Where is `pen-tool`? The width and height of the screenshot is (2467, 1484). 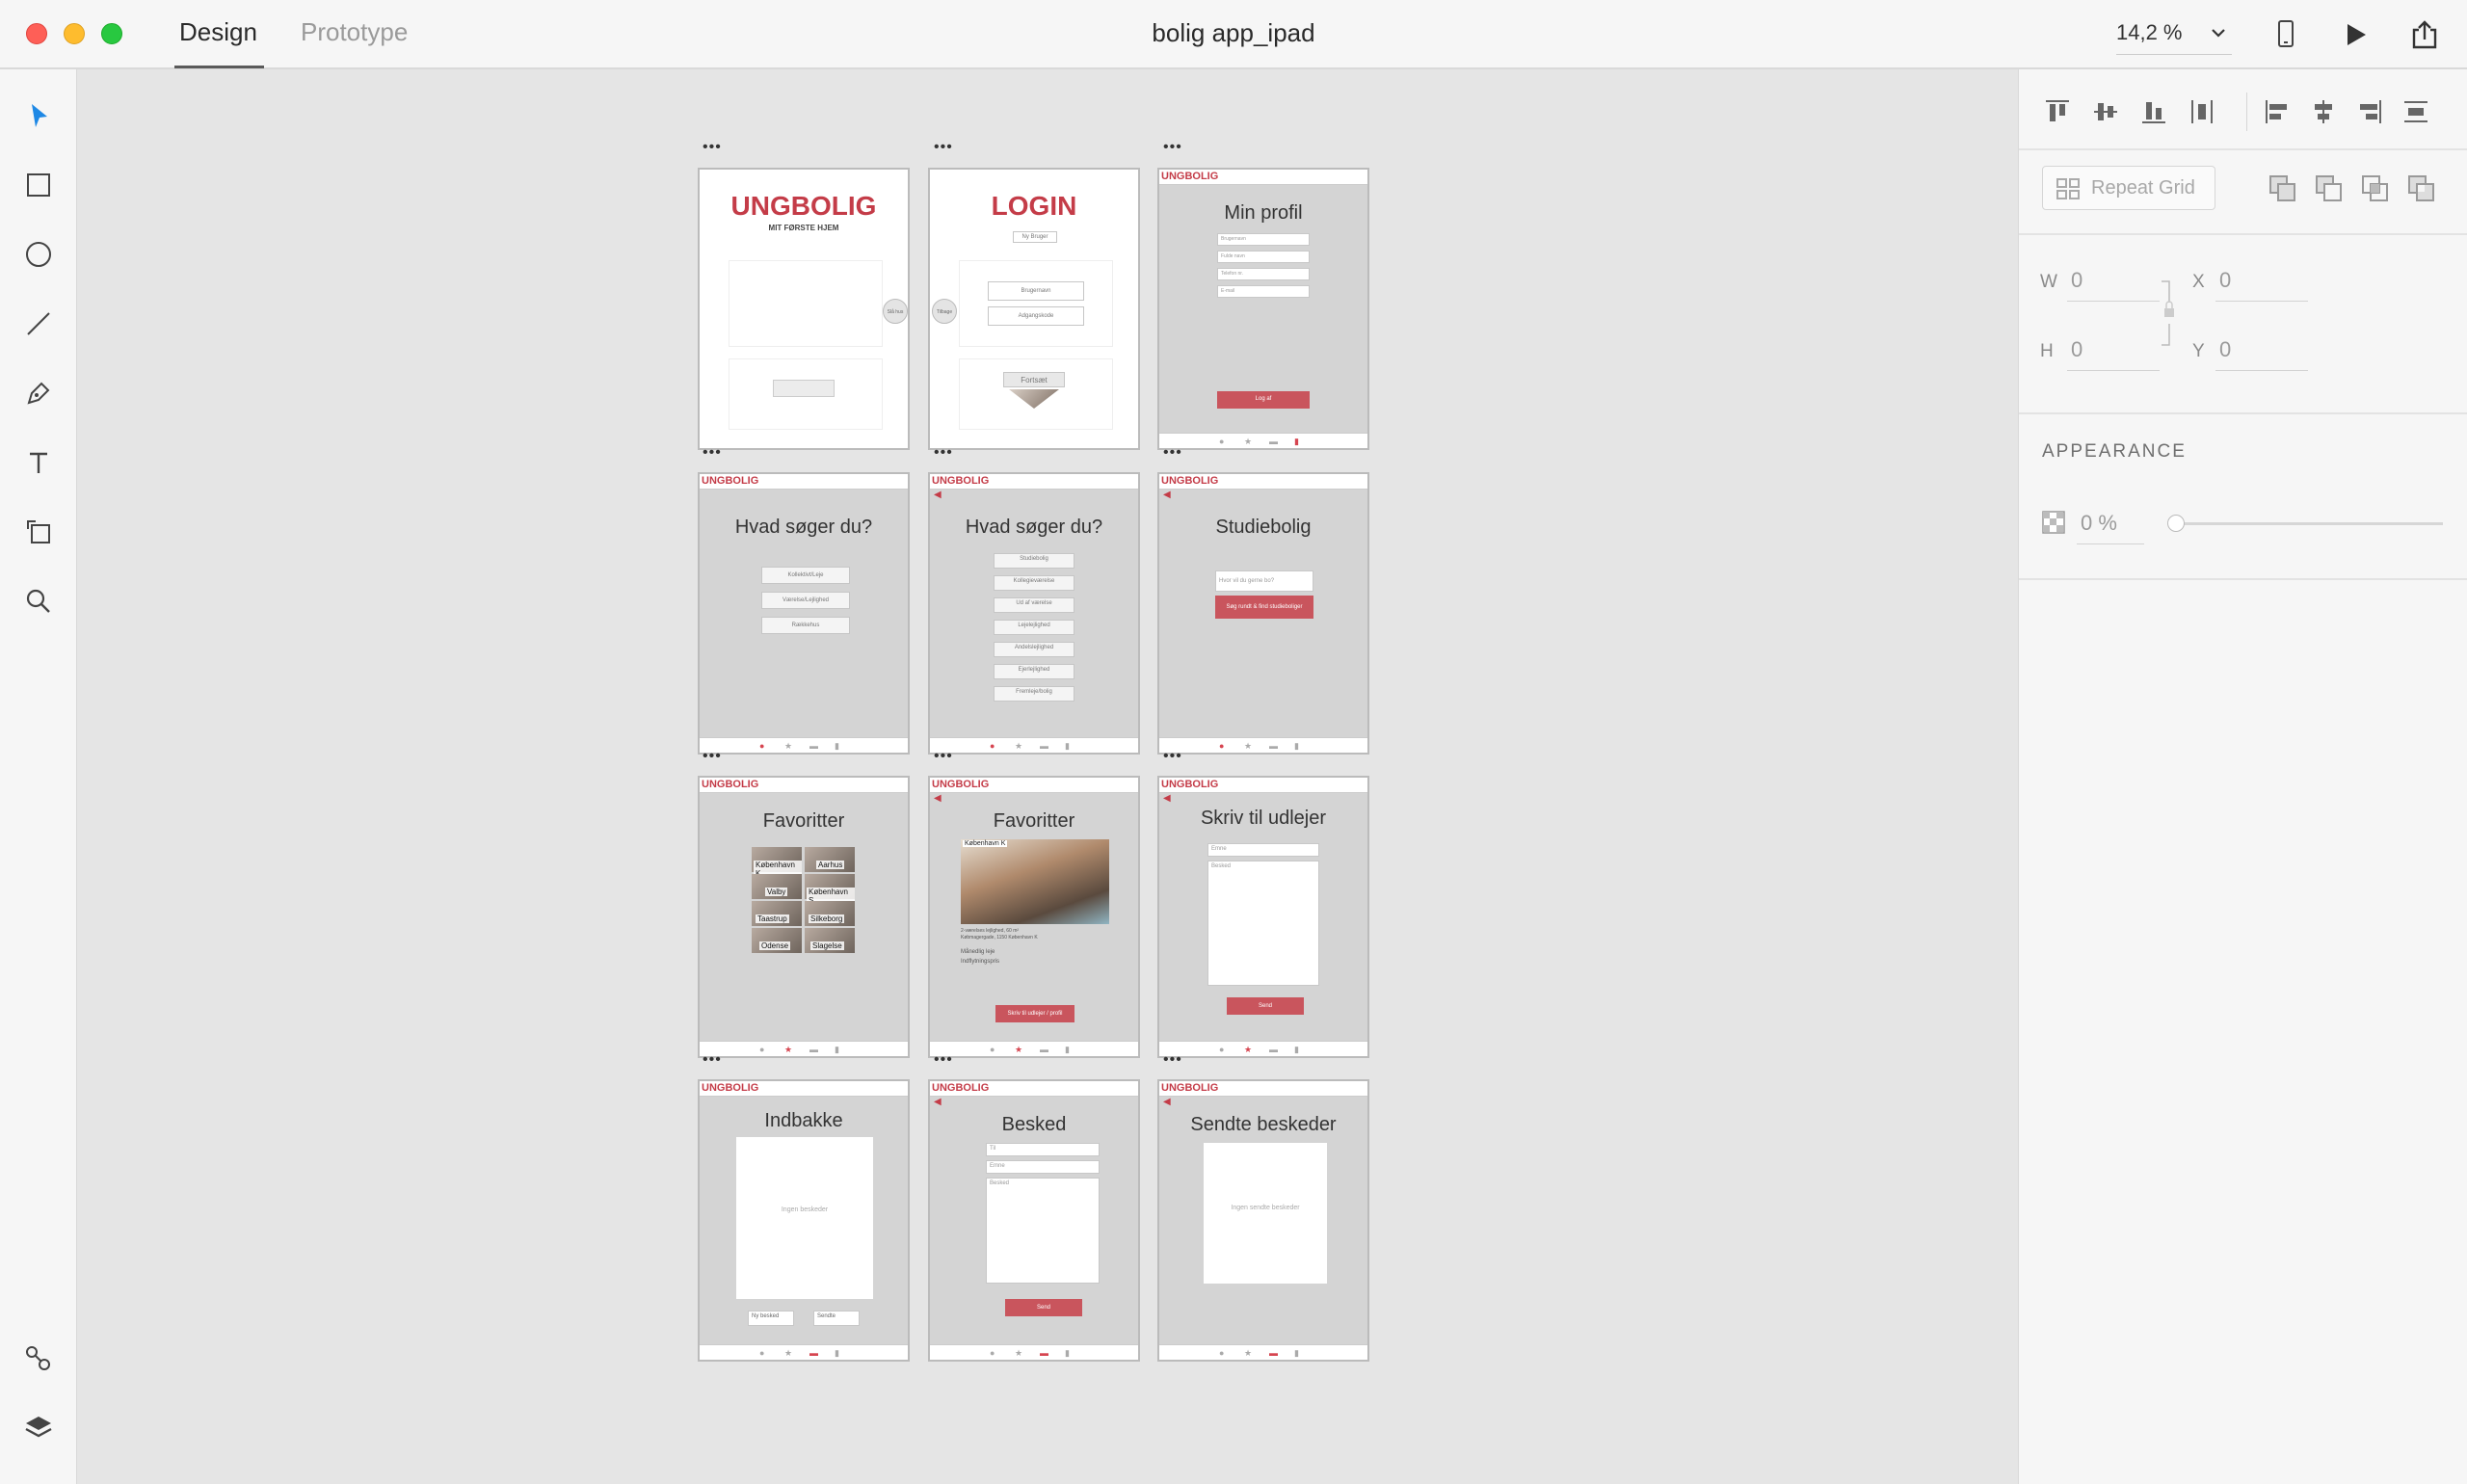 pen-tool is located at coordinates (38, 393).